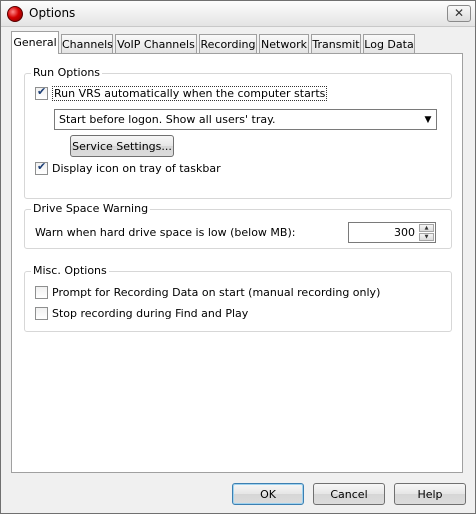  What do you see at coordinates (430, 494) in the screenshot?
I see `help-button: Help` at bounding box center [430, 494].